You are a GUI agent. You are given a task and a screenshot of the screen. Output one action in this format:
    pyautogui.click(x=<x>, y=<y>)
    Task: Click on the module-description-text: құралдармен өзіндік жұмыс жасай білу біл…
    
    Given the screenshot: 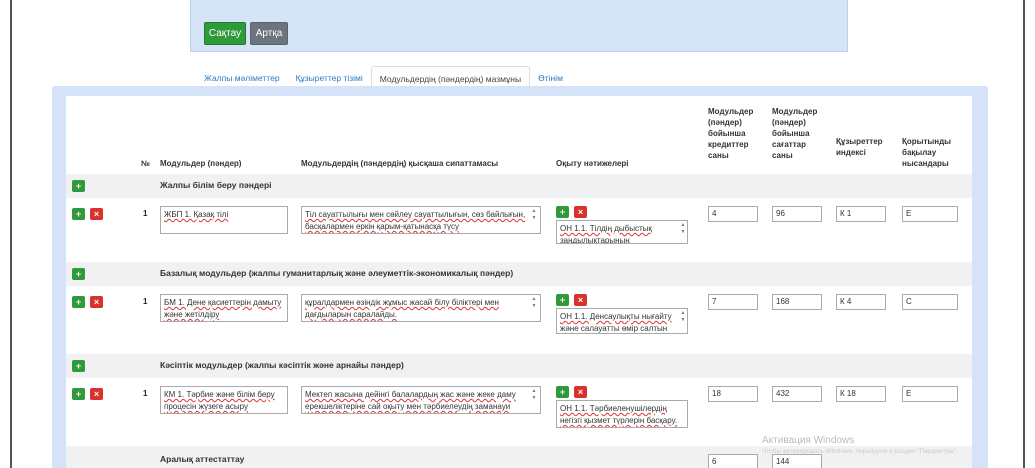 What is the action you would take?
    pyautogui.click(x=402, y=308)
    